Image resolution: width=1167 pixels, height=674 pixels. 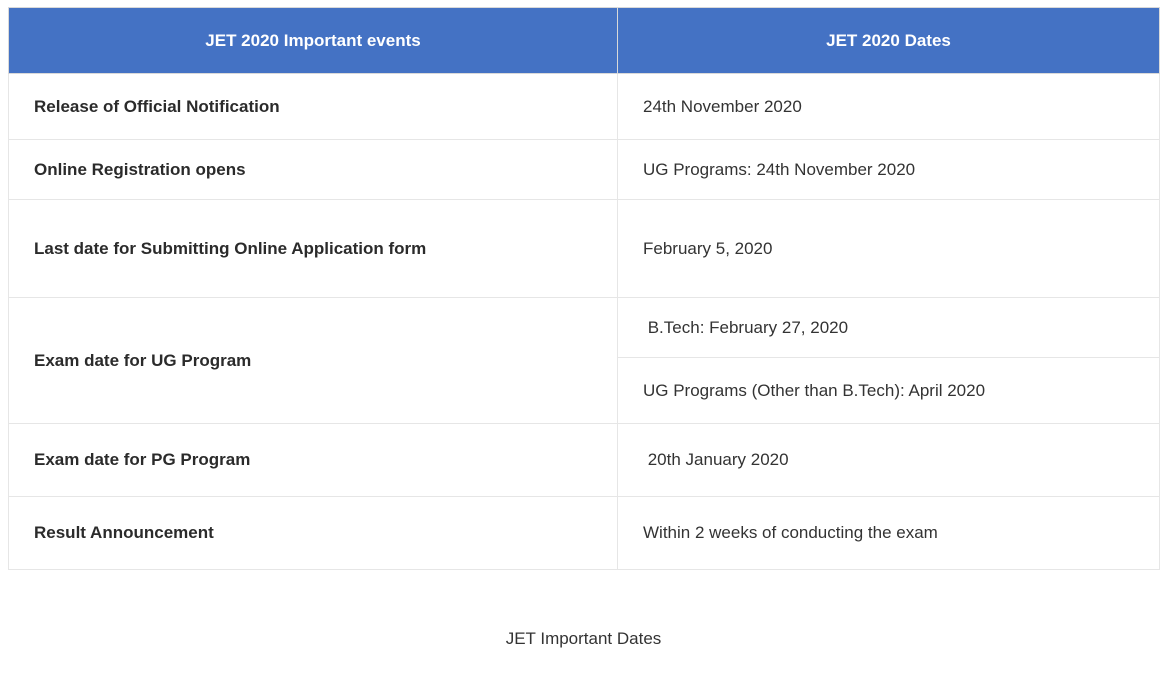 I want to click on date-cell: 20th January 2020, so click(x=888, y=460).